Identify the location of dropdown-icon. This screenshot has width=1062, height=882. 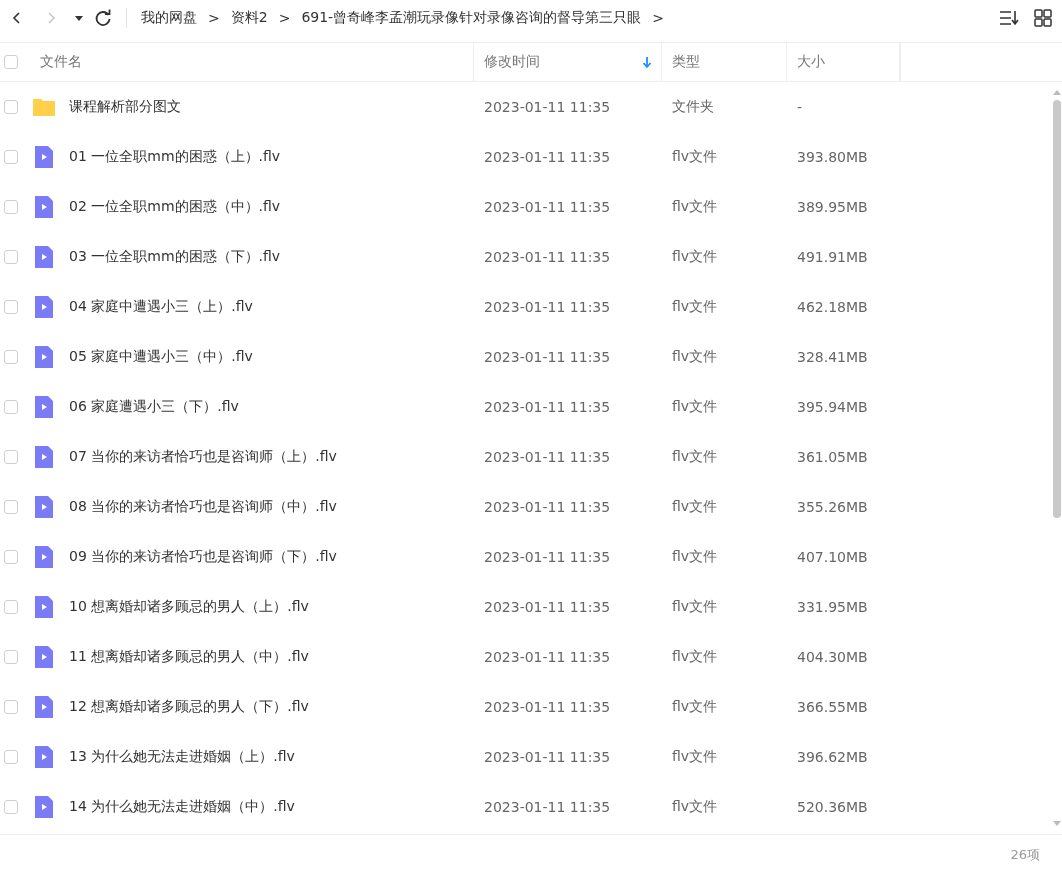
(79, 18).